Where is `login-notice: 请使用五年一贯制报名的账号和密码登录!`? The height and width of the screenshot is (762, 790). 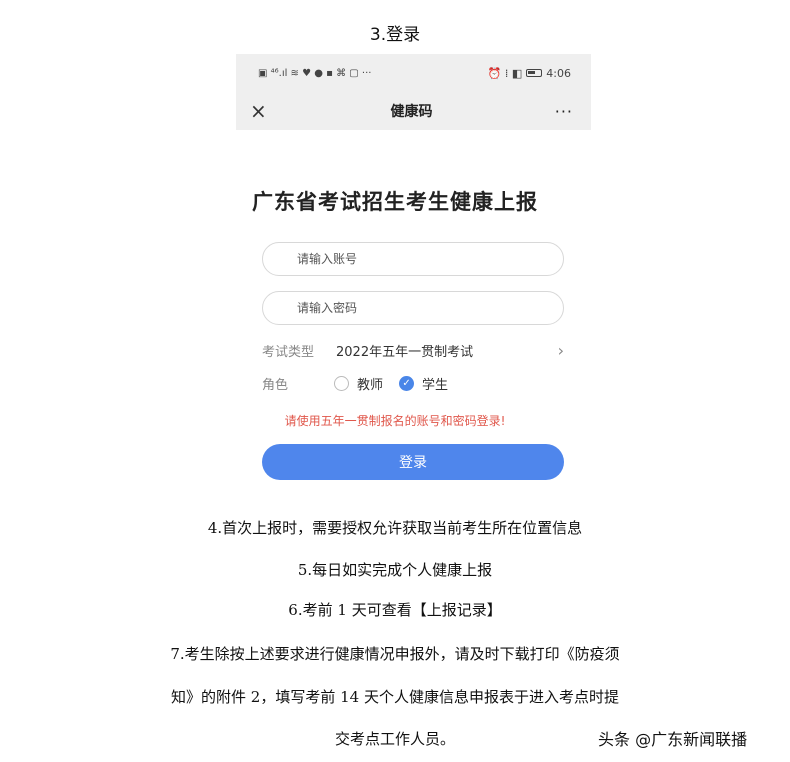 login-notice: 请使用五年一贯制报名的账号和密码登录! is located at coordinates (395, 421).